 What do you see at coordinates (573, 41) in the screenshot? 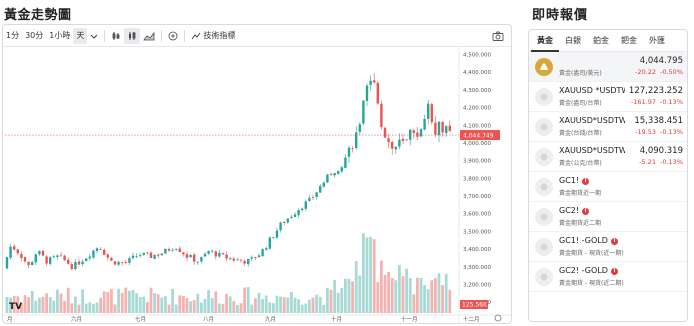
I see `tab-silver: 白銀` at bounding box center [573, 41].